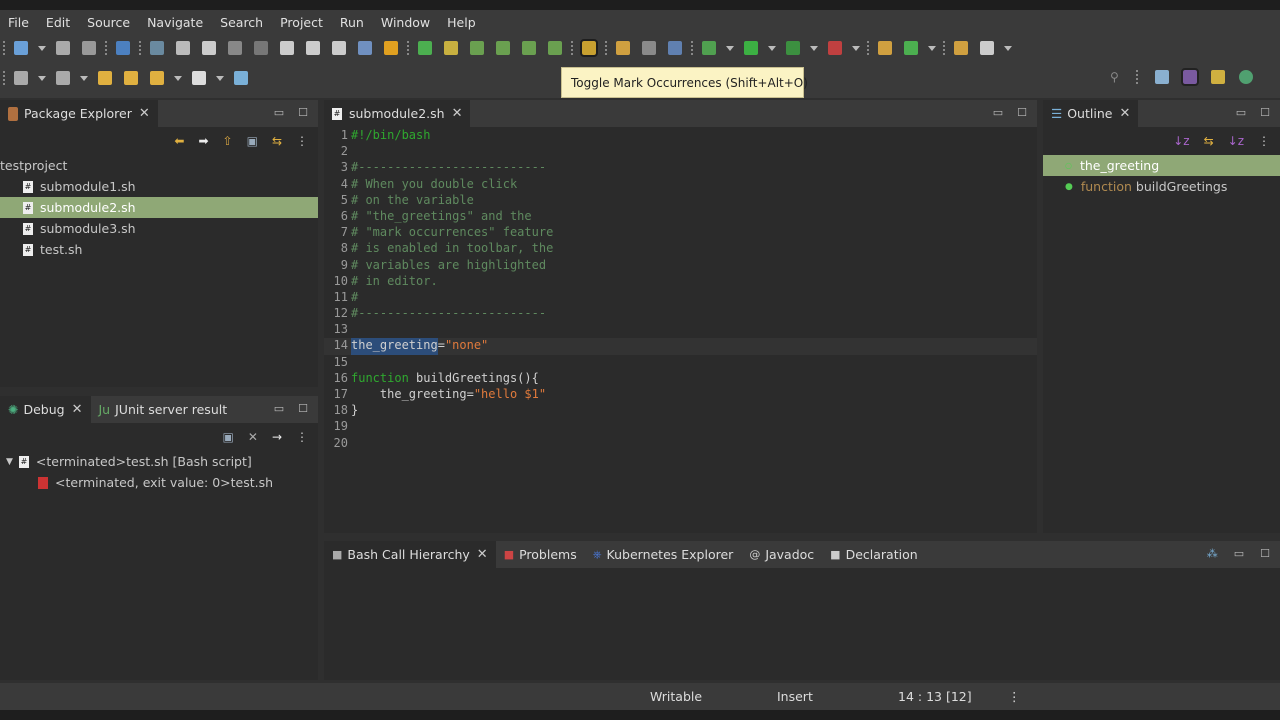 The image size is (1280, 720). I want to click on expand-icon: ▼, so click(9, 462).